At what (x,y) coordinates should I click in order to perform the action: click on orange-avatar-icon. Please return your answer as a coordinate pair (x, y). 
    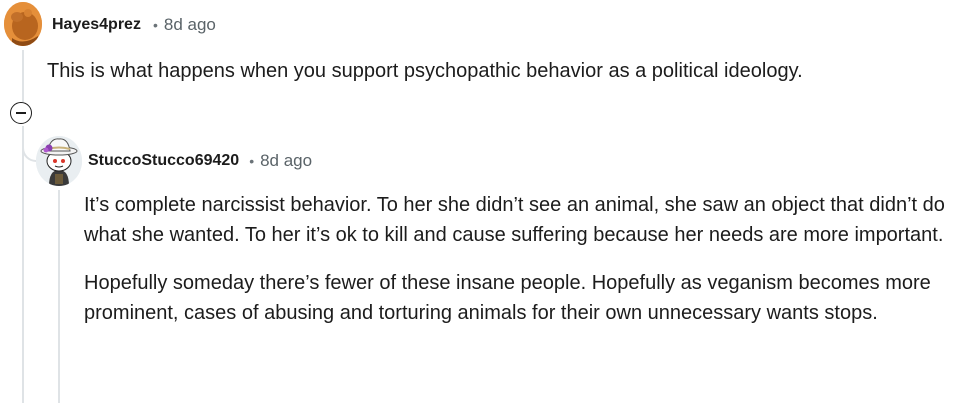
    Looking at the image, I should click on (23, 24).